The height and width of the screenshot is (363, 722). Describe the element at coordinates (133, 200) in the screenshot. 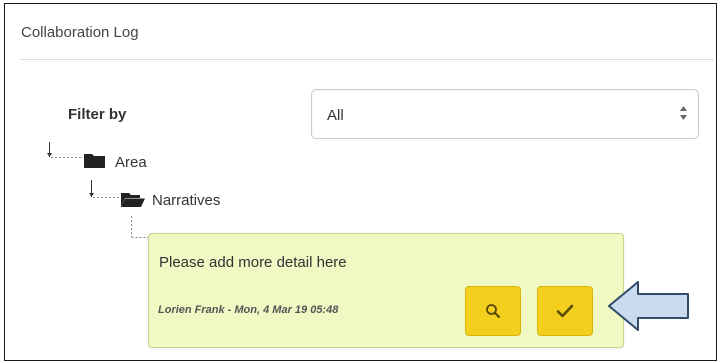

I see `folder-open-icon` at that location.